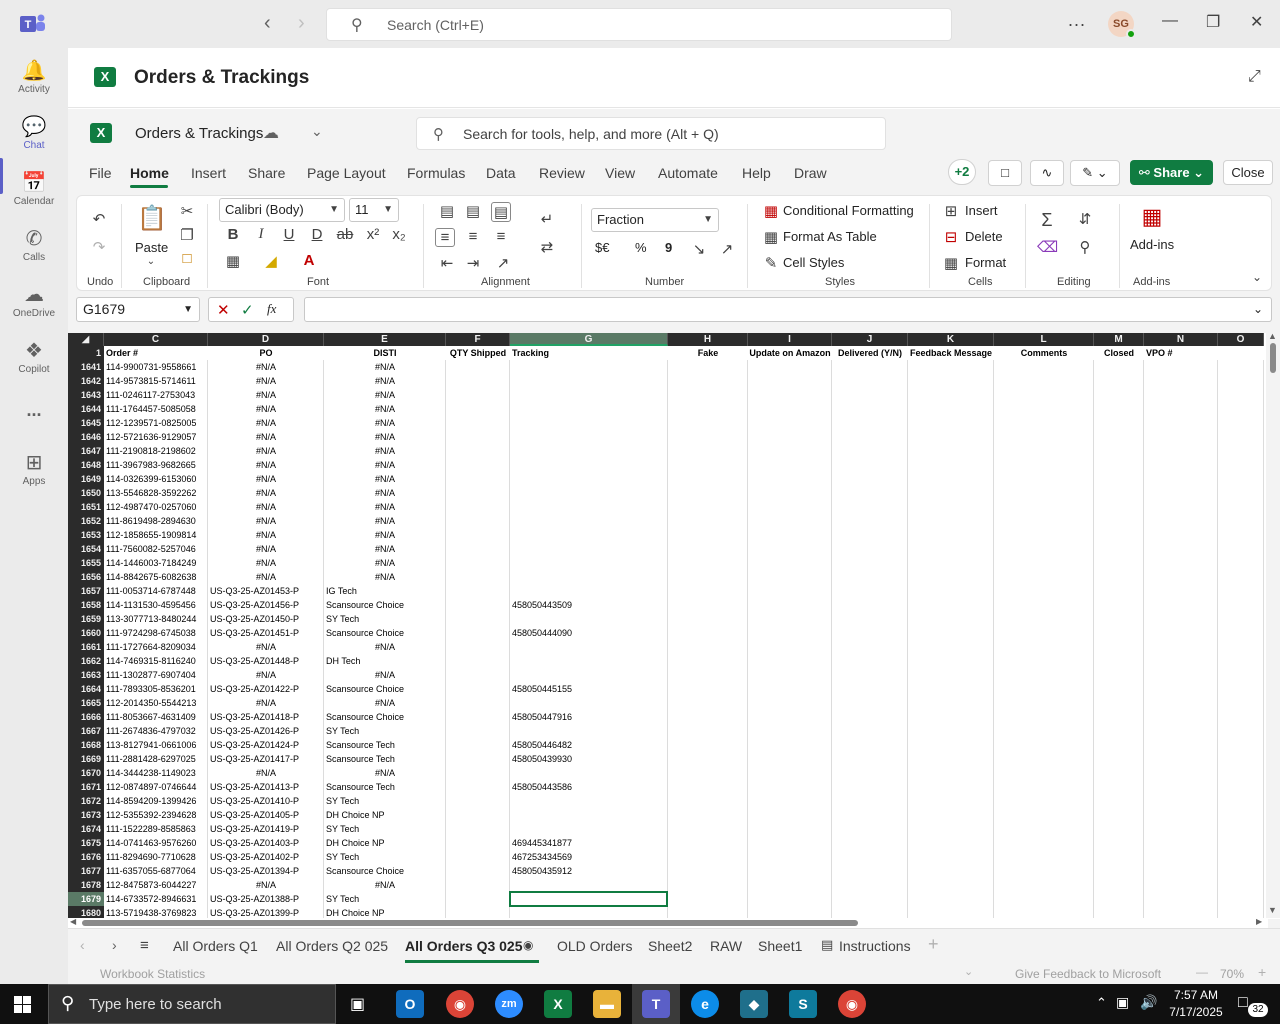  Describe the element at coordinates (754, 1004) in the screenshot. I see `app-diamond-icon: ◆` at that location.